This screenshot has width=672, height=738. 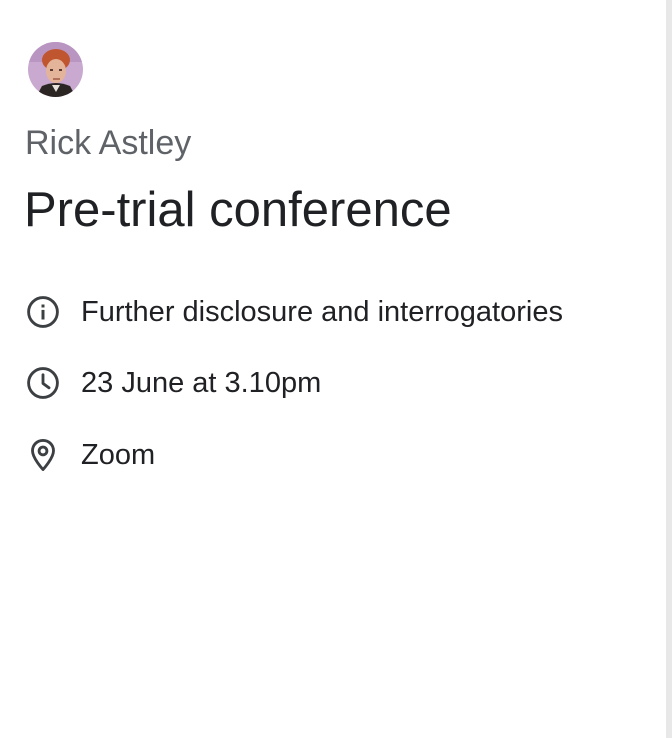 What do you see at coordinates (118, 455) in the screenshot?
I see `event-location-text: Zoom` at bounding box center [118, 455].